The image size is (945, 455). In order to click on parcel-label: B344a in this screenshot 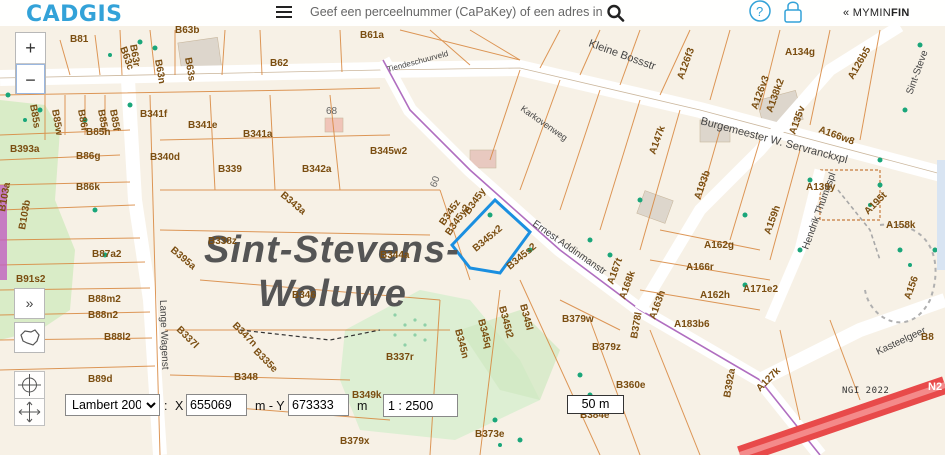, I will do `click(395, 255)`.